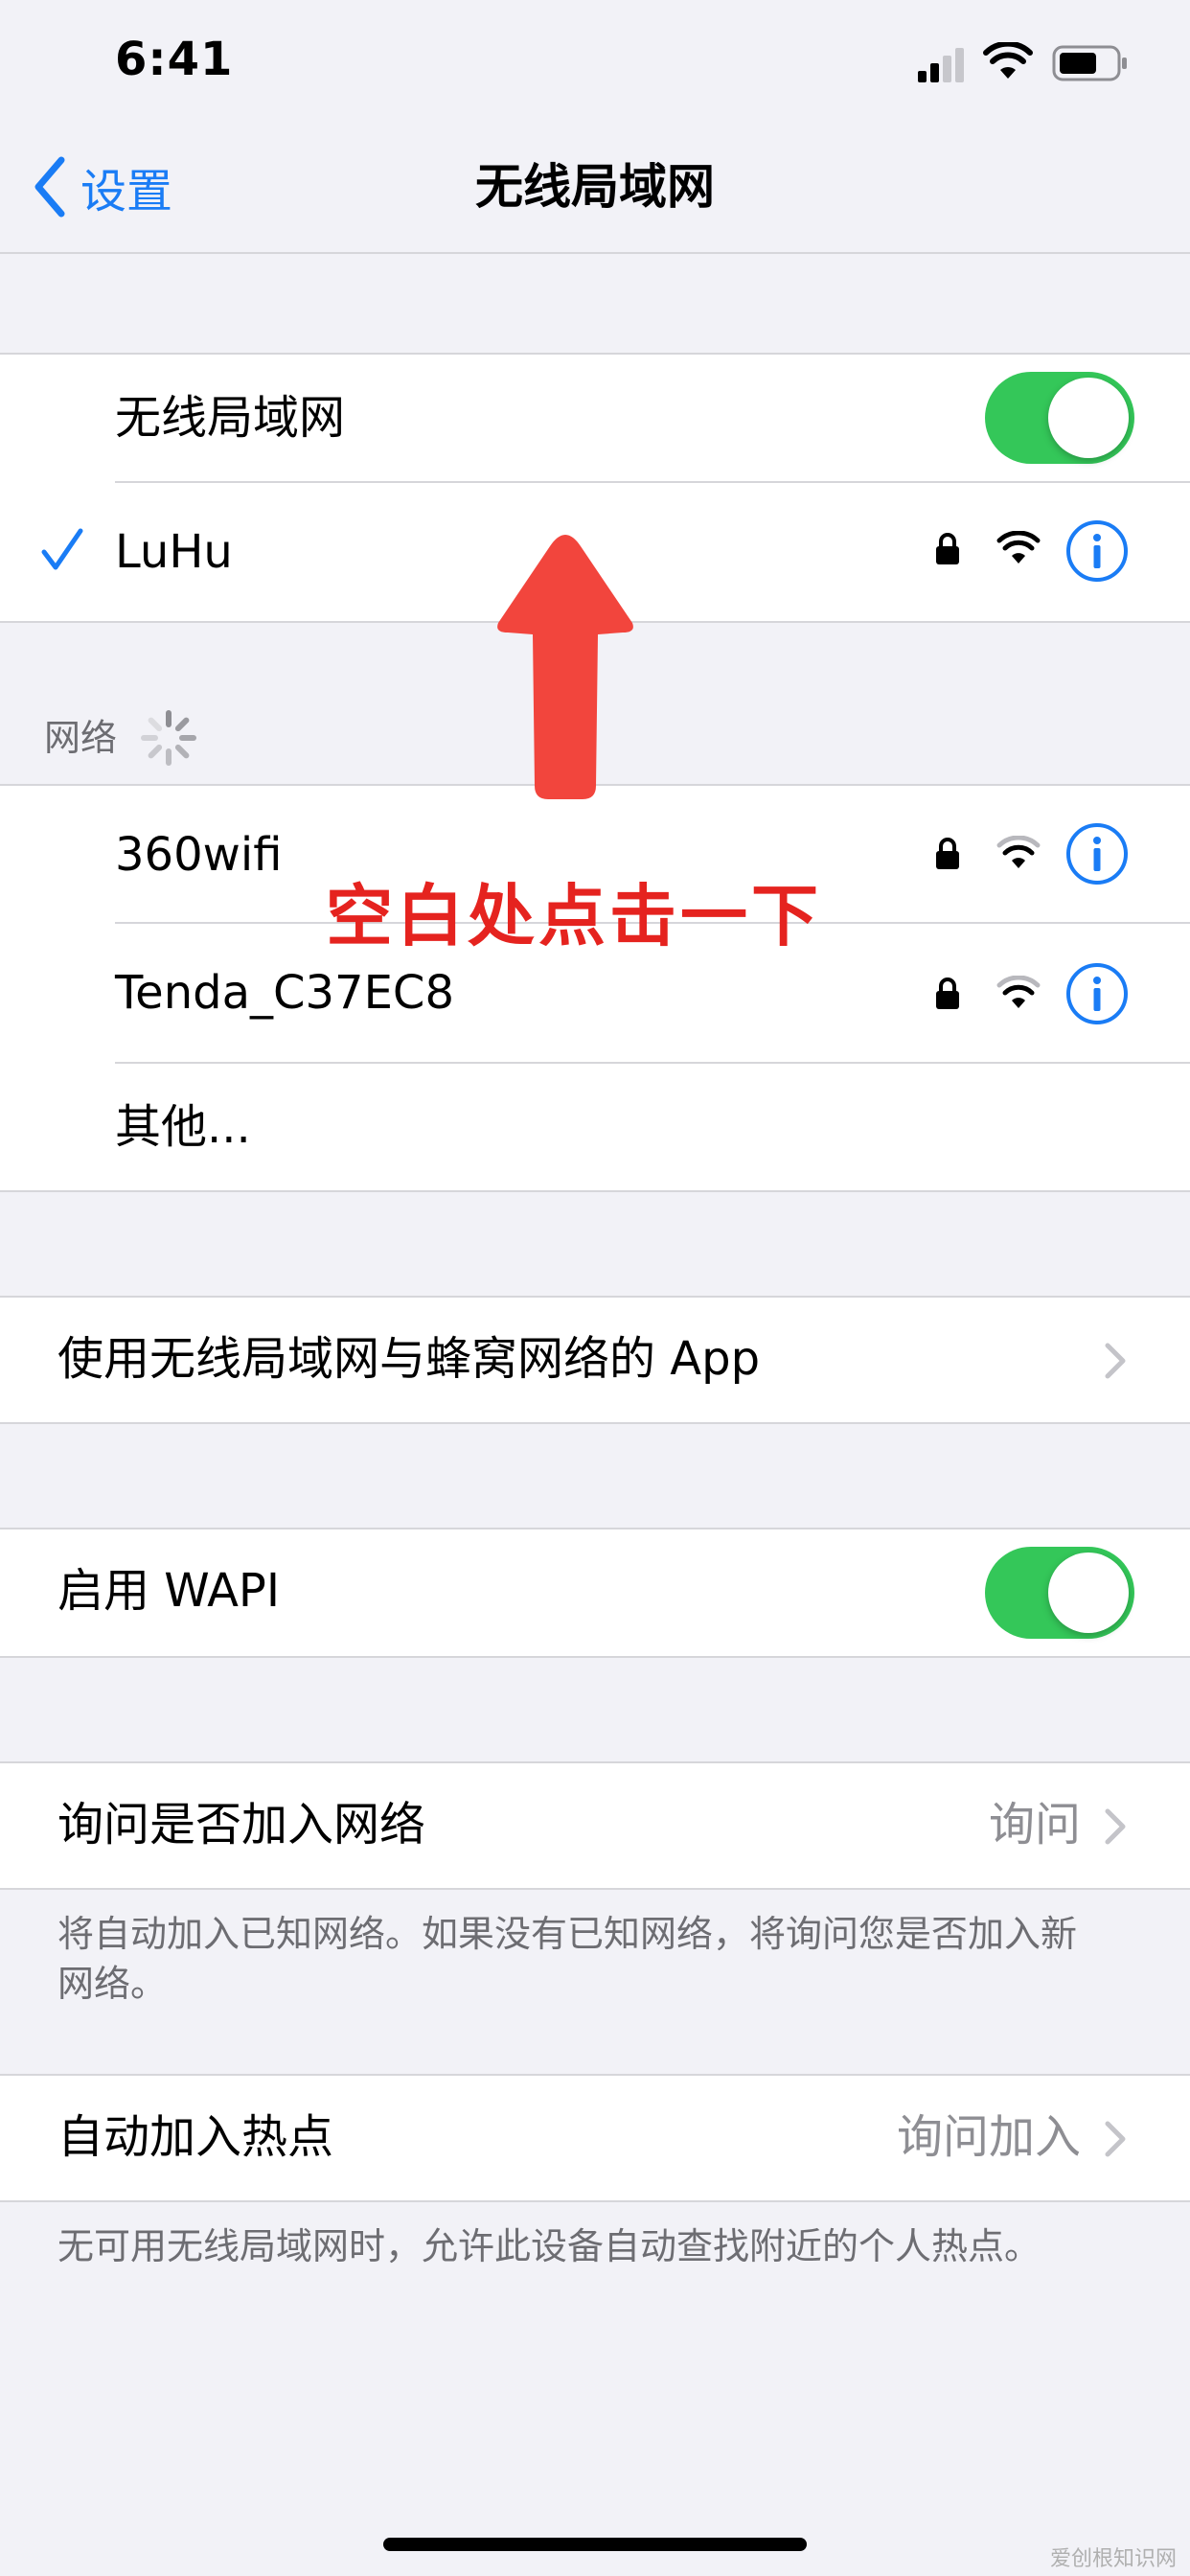 The width and height of the screenshot is (1190, 2576). What do you see at coordinates (81, 738) in the screenshot?
I see `networks-header-label: 网络` at bounding box center [81, 738].